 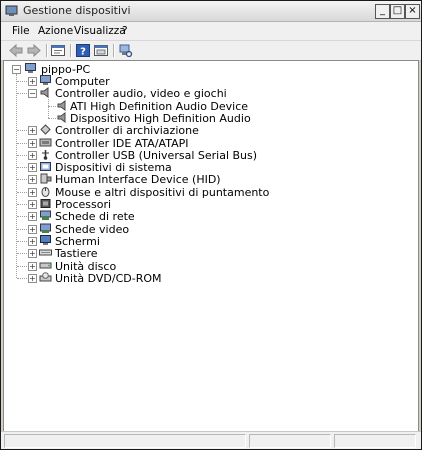 What do you see at coordinates (30, 68) in the screenshot?
I see `pc-icon` at bounding box center [30, 68].